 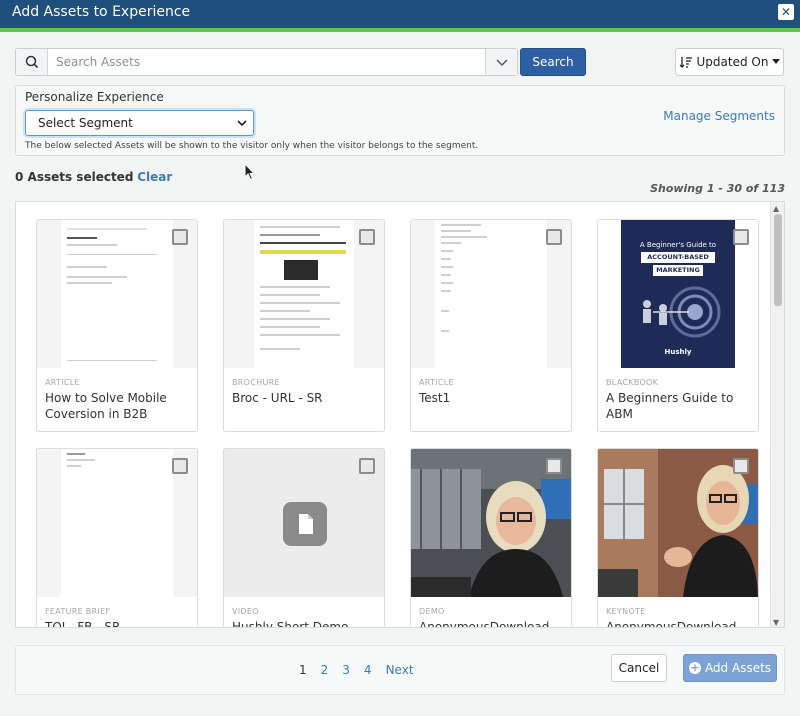 What do you see at coordinates (78, 611) in the screenshot?
I see `asset-type: FEATURE BRIEF` at bounding box center [78, 611].